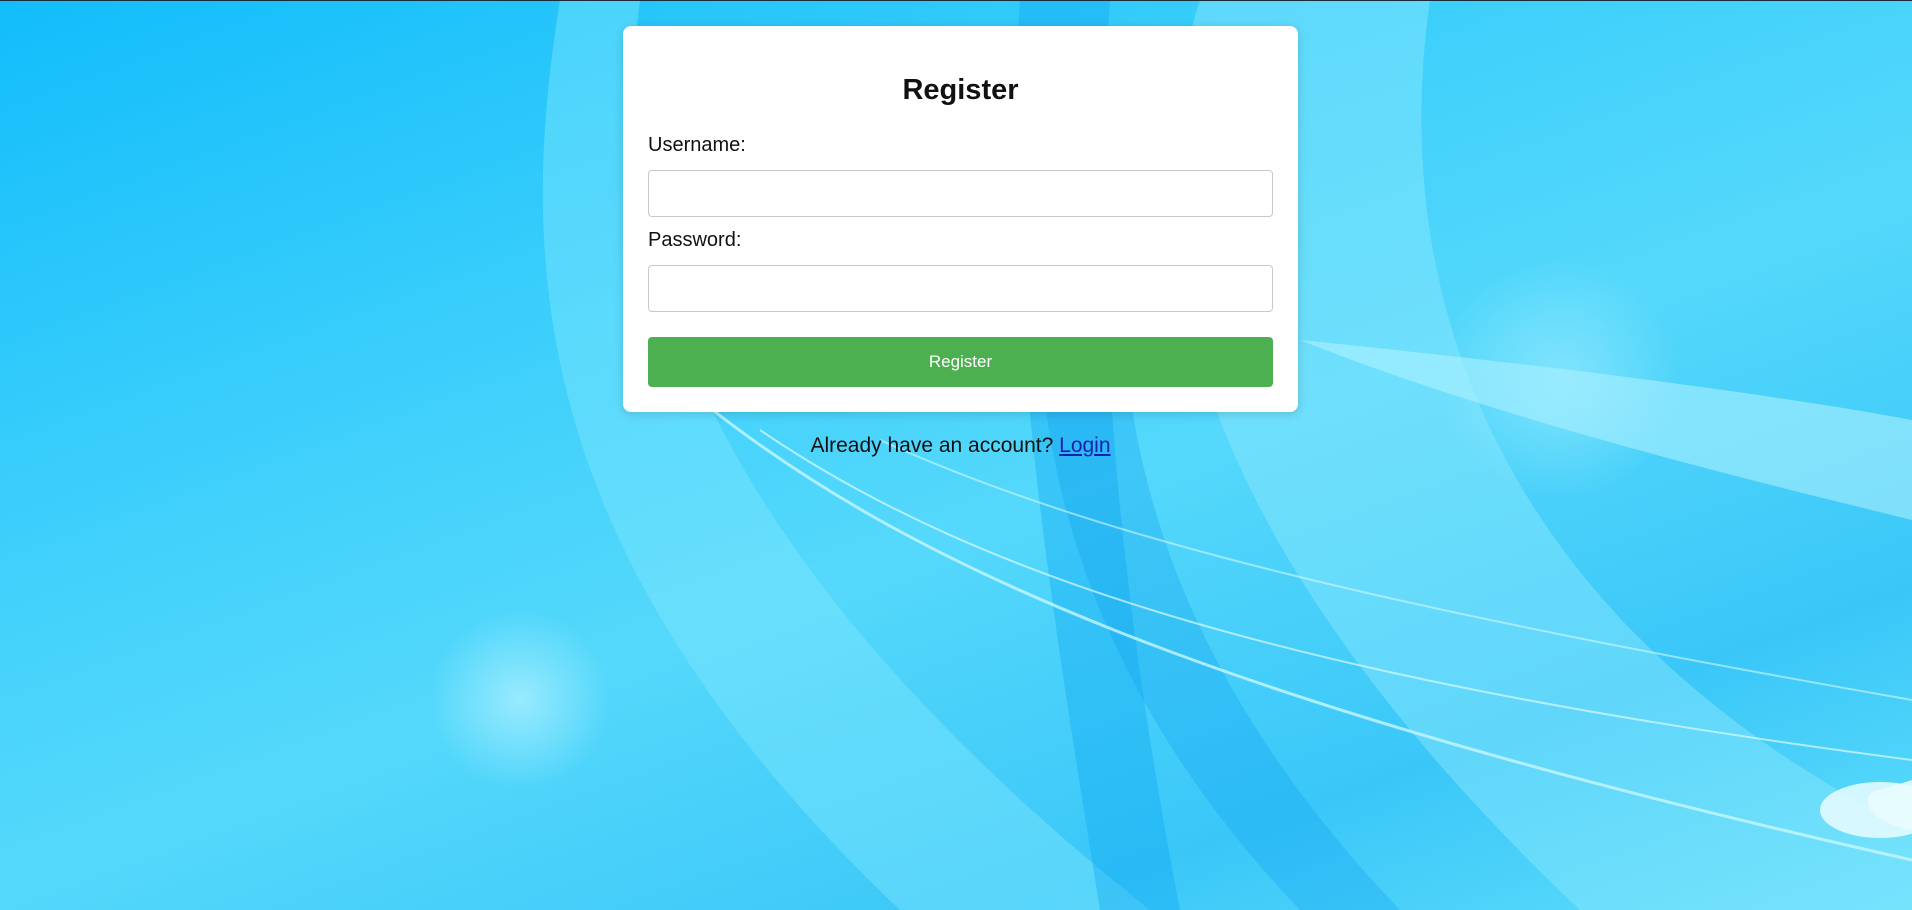 Image resolution: width=1912 pixels, height=910 pixels. Describe the element at coordinates (932, 445) in the screenshot. I see `login-prompt-text: Already have an account?` at that location.